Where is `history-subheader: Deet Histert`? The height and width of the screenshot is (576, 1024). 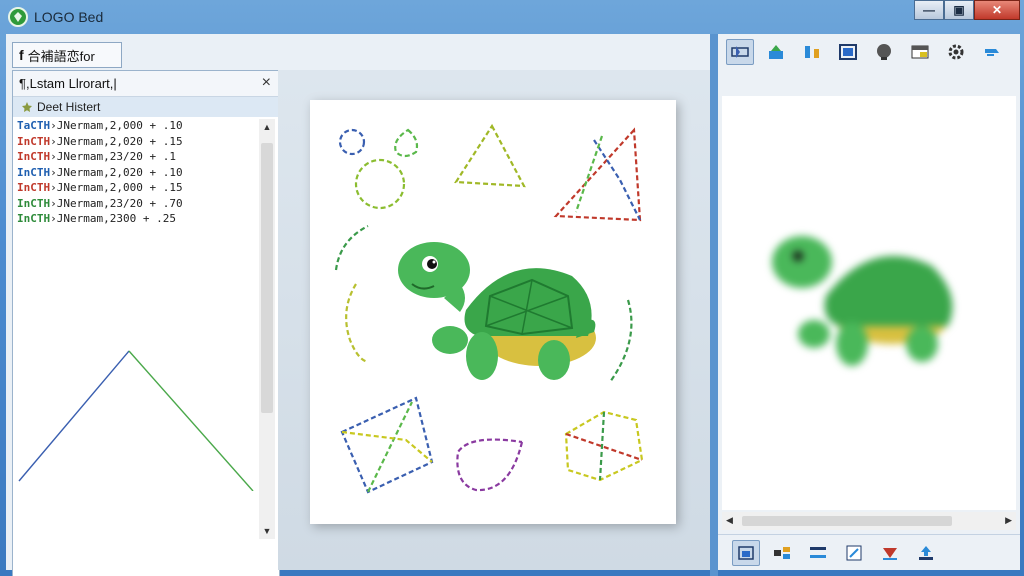 history-subheader: Deet Histert is located at coordinates (146, 107).